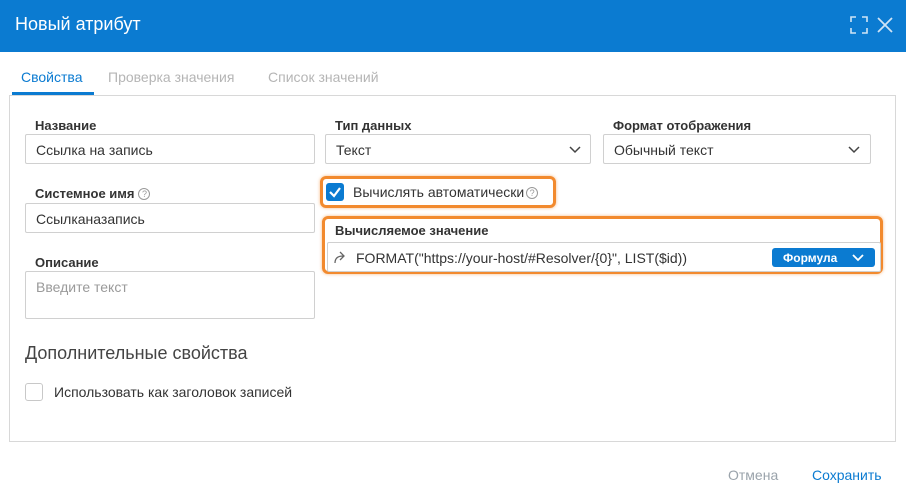  What do you see at coordinates (664, 150) in the screenshot?
I see `display-format-value: Обычный текст` at bounding box center [664, 150].